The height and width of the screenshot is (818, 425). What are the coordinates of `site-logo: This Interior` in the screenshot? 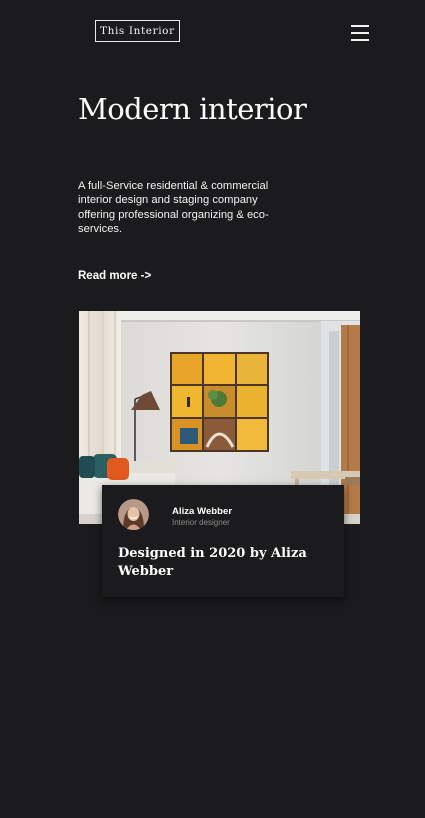 It's located at (137, 31).